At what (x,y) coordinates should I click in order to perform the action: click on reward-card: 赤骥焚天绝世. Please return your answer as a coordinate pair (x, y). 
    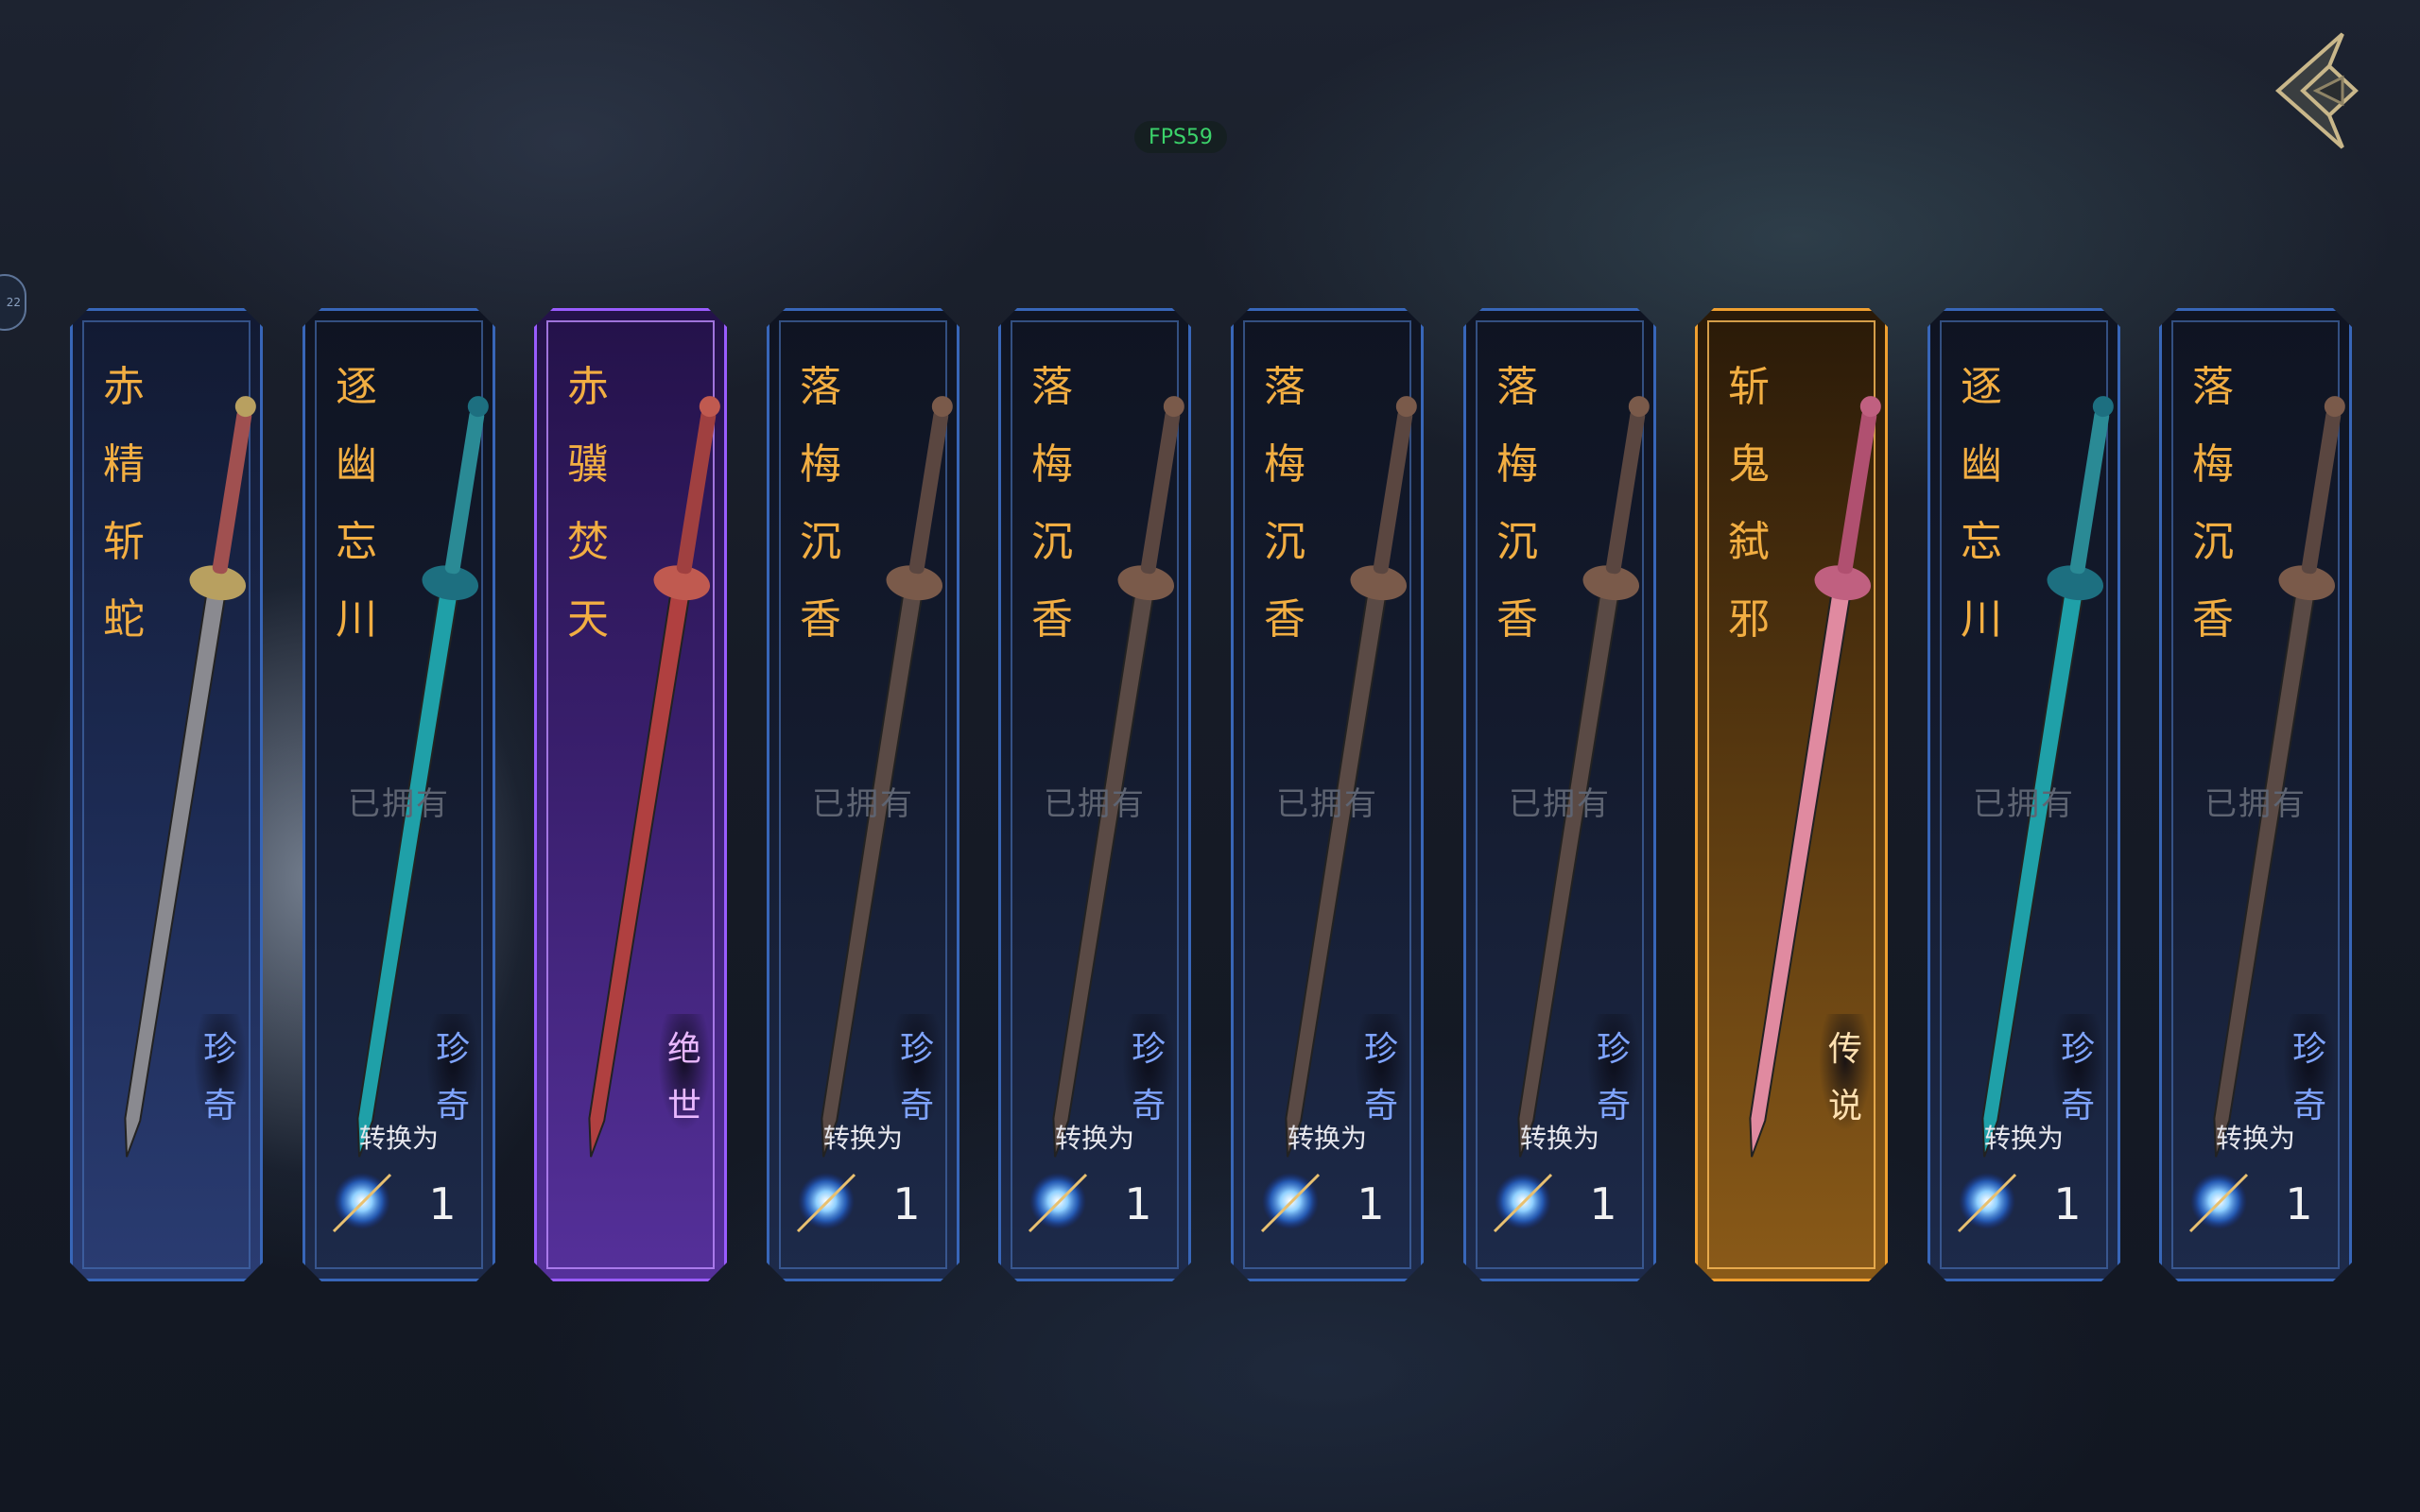
    Looking at the image, I should click on (630, 794).